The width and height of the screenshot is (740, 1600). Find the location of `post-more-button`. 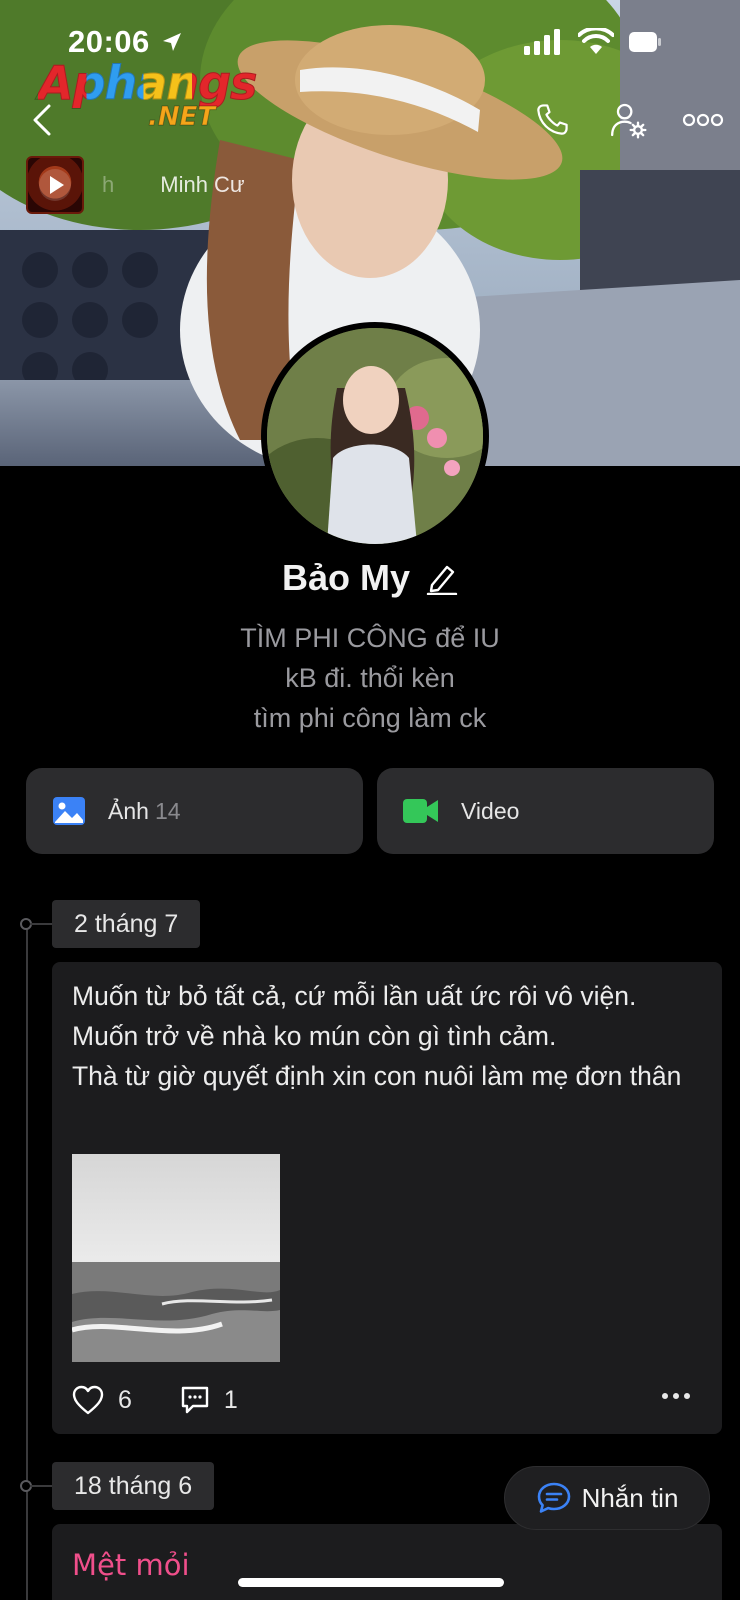

post-more-button is located at coordinates (676, 1397).